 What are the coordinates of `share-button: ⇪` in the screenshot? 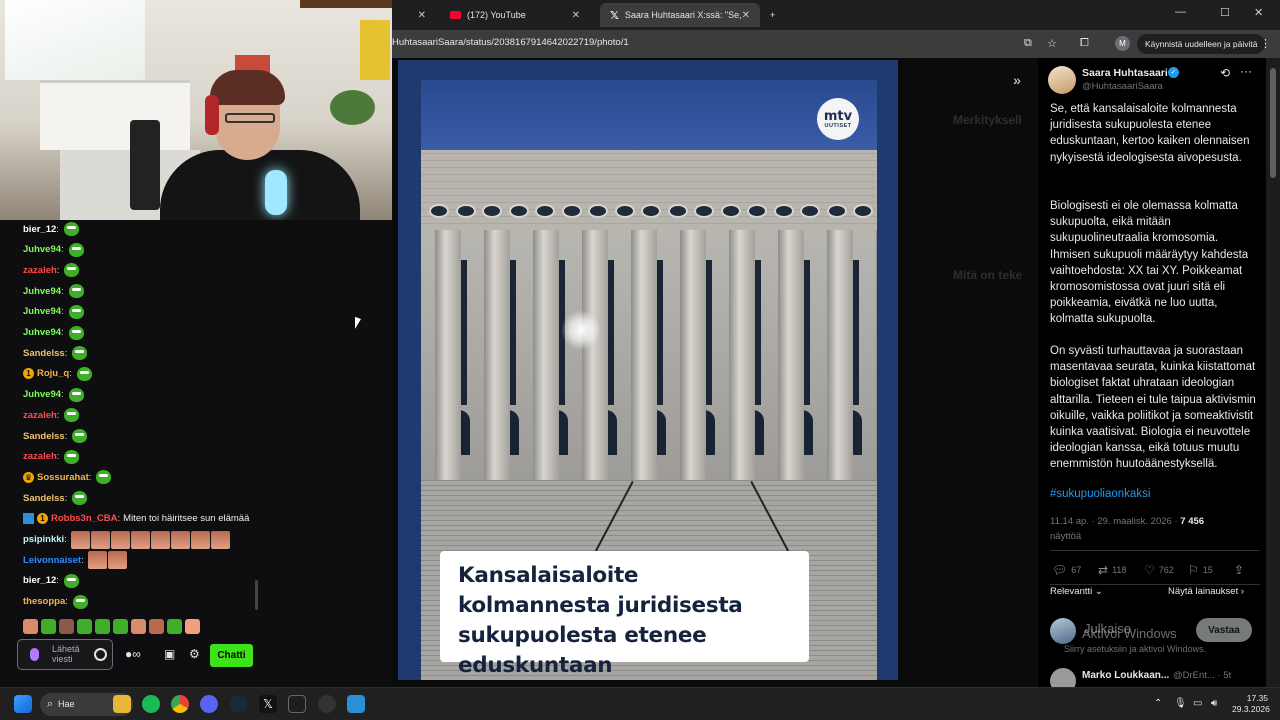 It's located at (1241, 570).